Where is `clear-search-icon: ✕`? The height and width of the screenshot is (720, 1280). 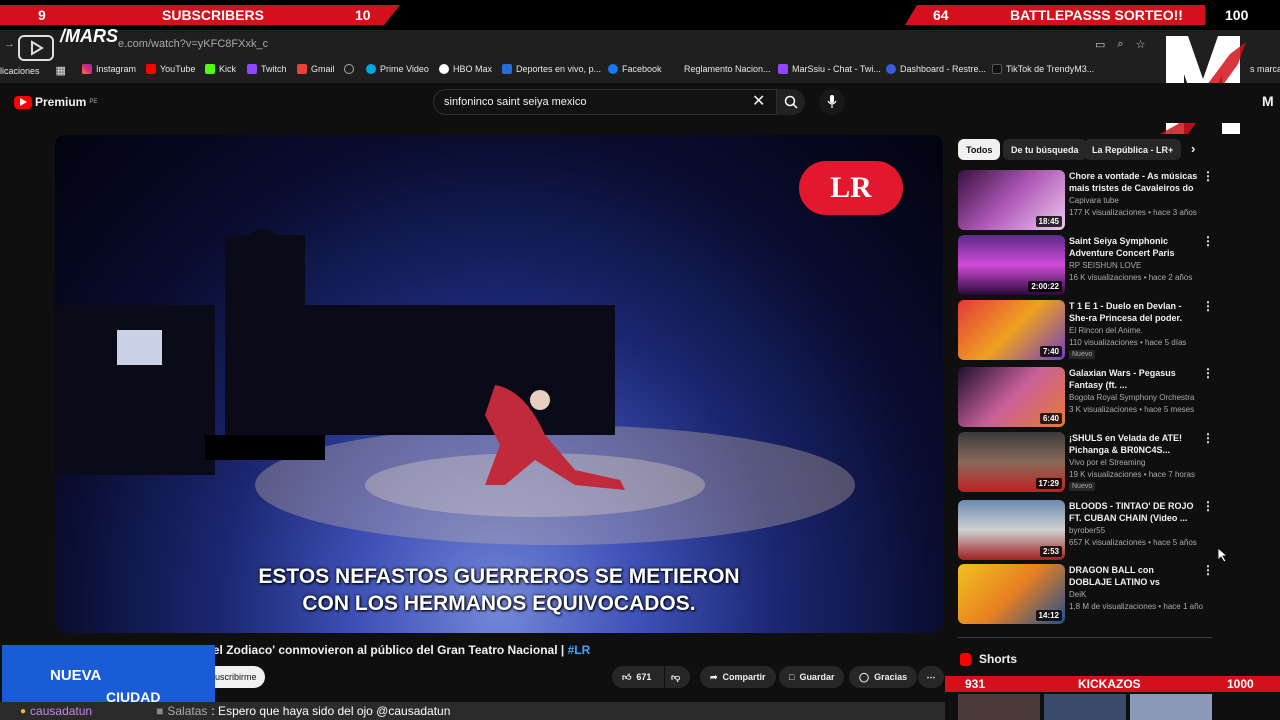 clear-search-icon: ✕ is located at coordinates (758, 101).